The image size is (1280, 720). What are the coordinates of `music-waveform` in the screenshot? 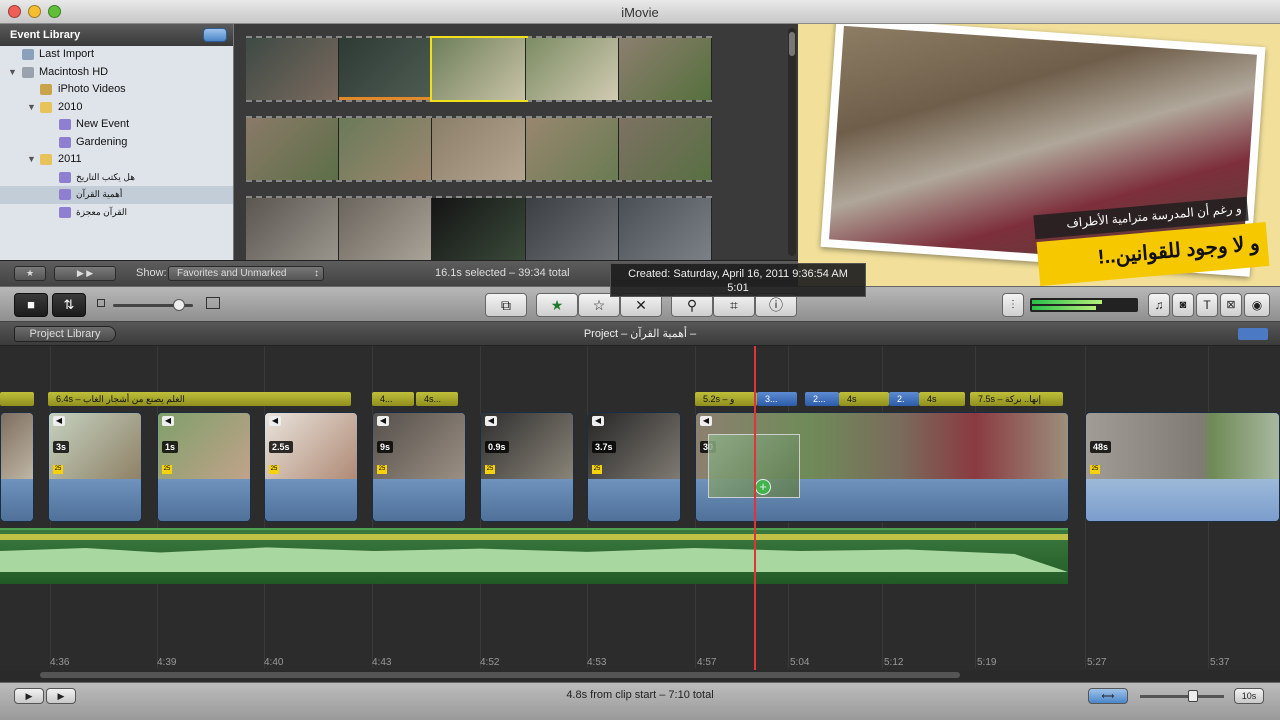 It's located at (534, 559).